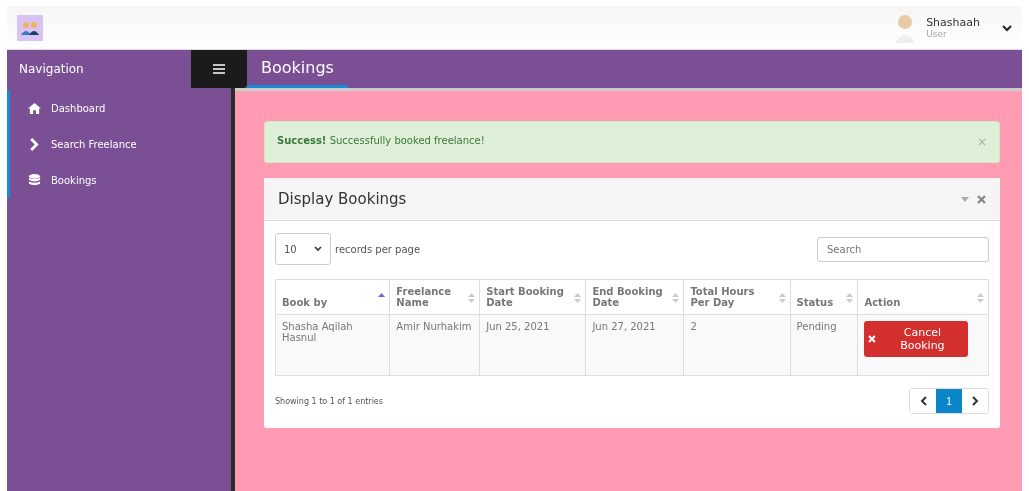 This screenshot has height=491, width=1029. I want to click on avatar-icon, so click(905, 27).